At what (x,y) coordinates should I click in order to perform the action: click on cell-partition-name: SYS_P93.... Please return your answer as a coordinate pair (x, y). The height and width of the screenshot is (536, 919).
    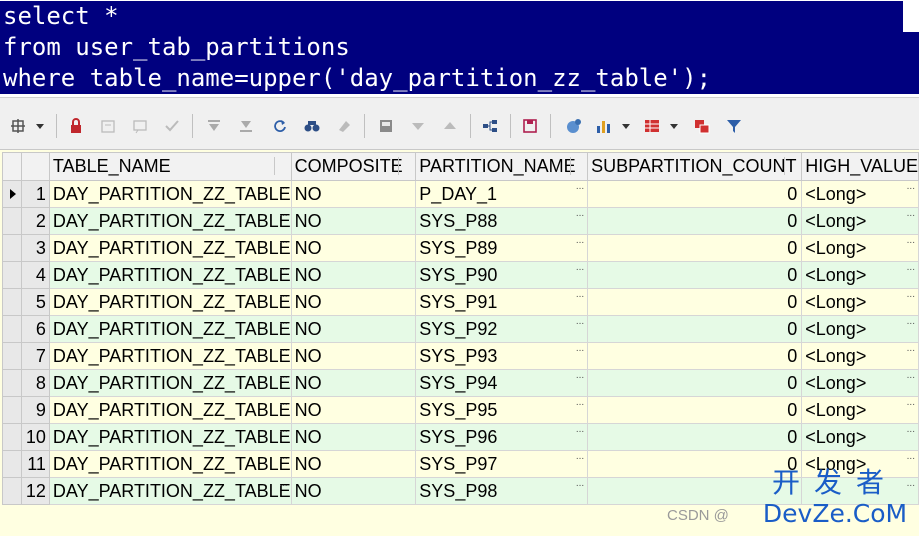
    Looking at the image, I should click on (502, 356).